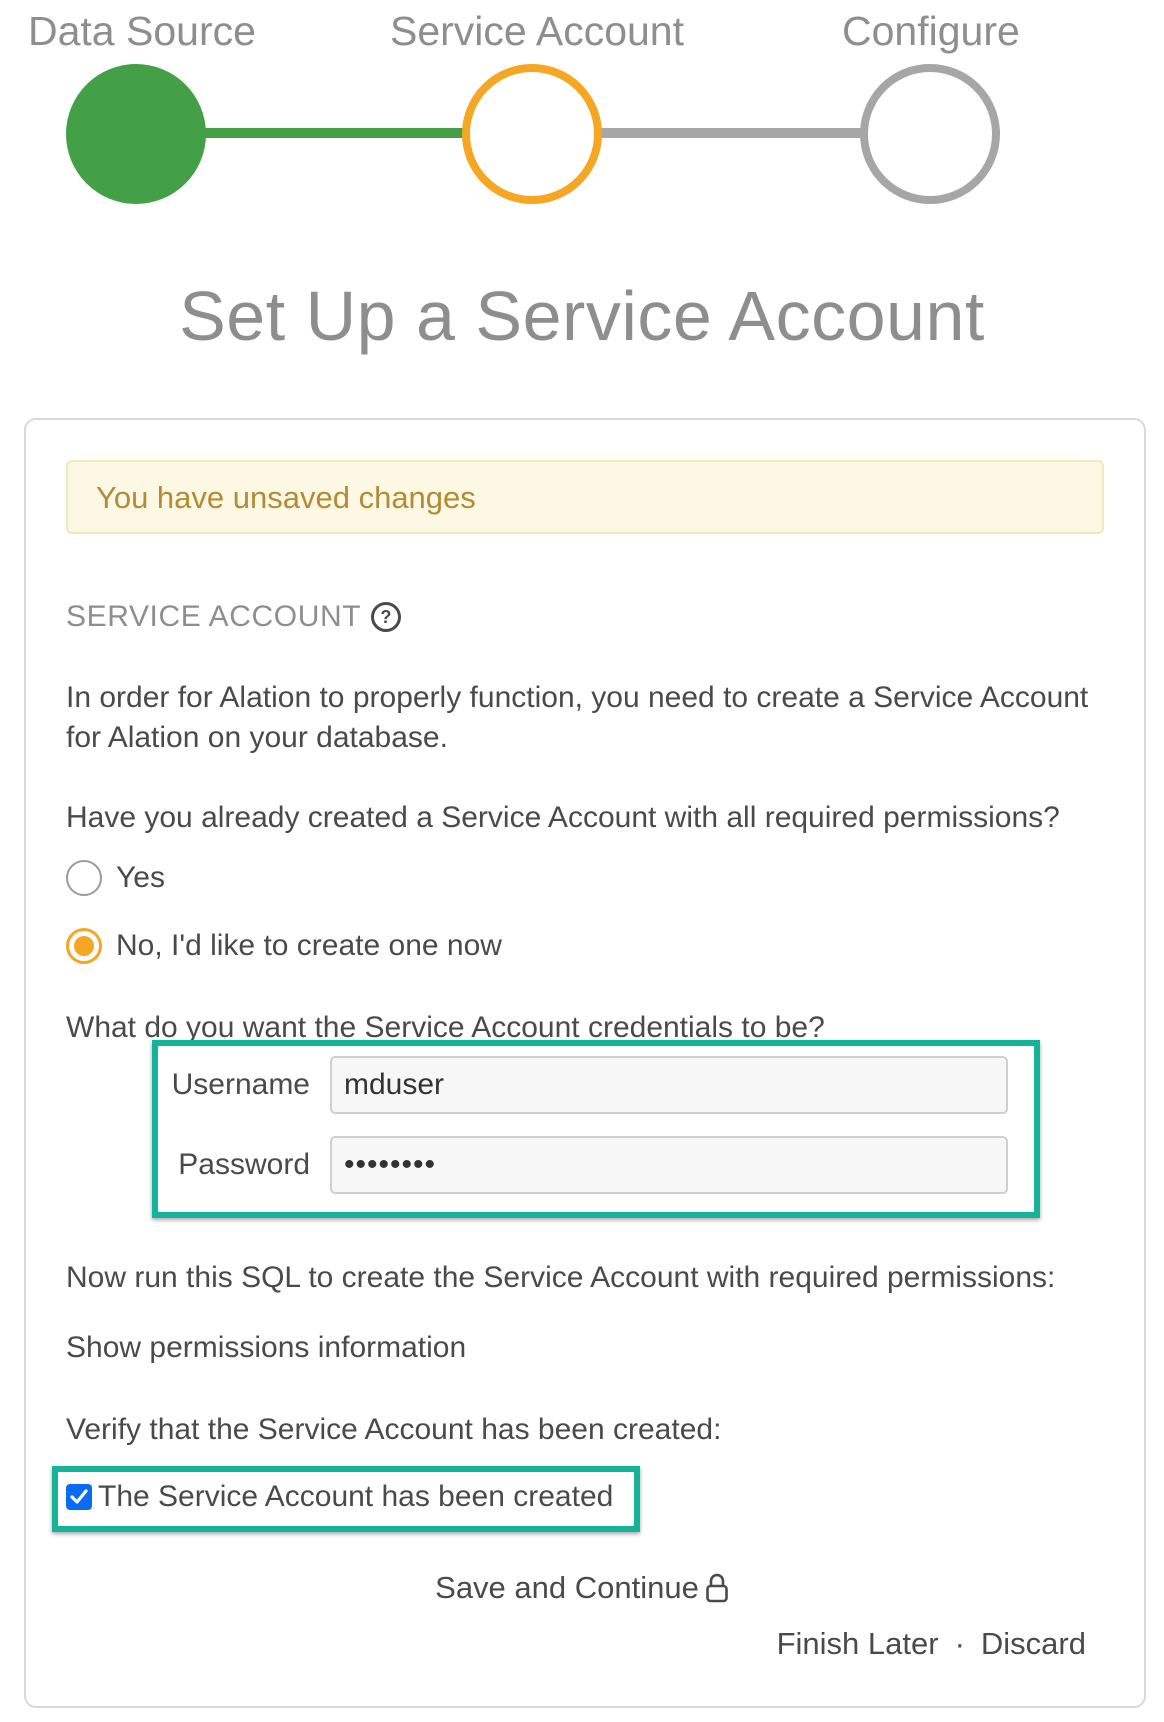 The width and height of the screenshot is (1164, 1722). I want to click on question-circle-icon: ?, so click(386, 617).